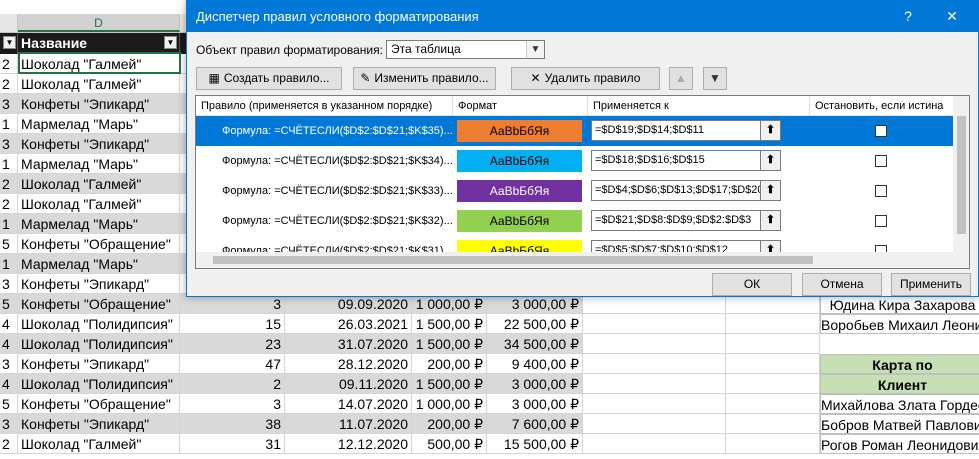  Describe the element at coordinates (535, 49) in the screenshot. I see `chevron-down-icon: ▼` at that location.